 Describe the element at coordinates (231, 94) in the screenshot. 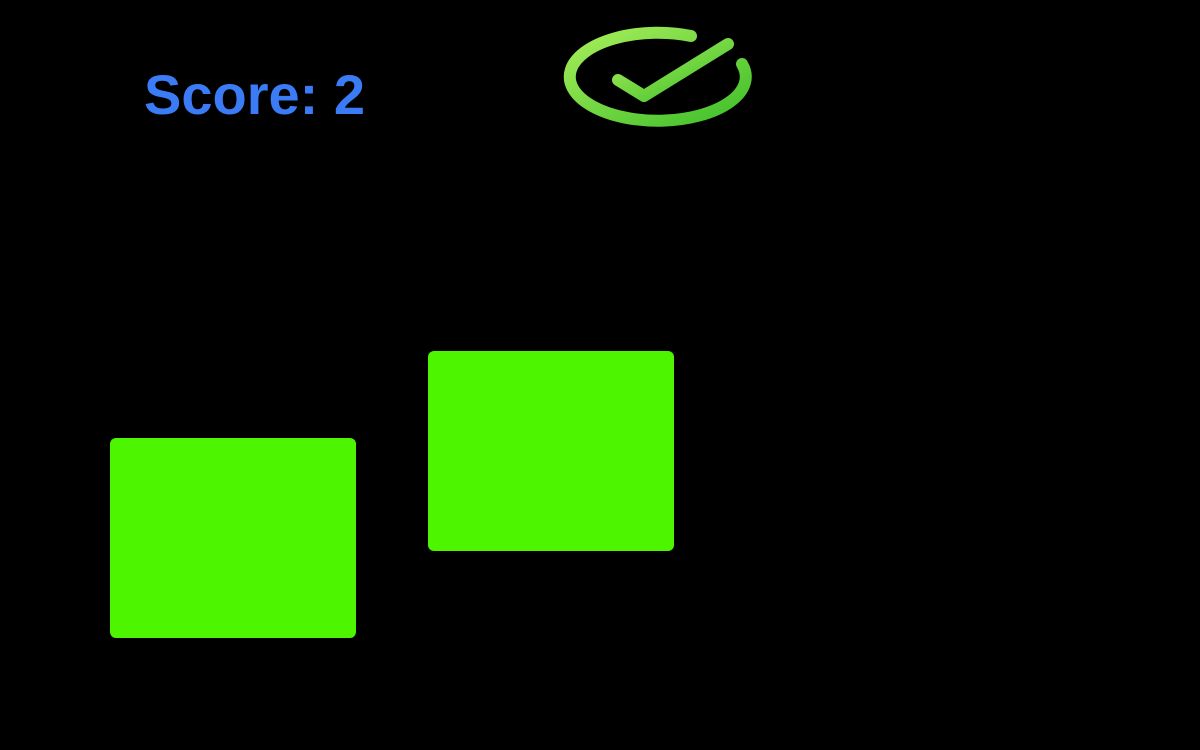

I see `score-label: Score:` at that location.